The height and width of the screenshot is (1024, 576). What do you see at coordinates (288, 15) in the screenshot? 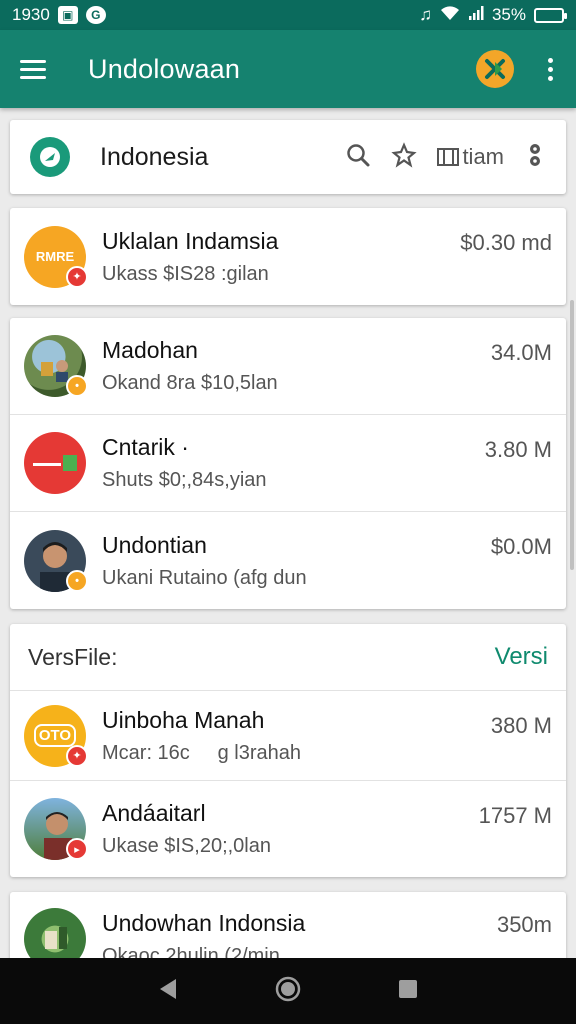
I see `status-bar: 1930 ▣ G ♫ 35%` at bounding box center [288, 15].